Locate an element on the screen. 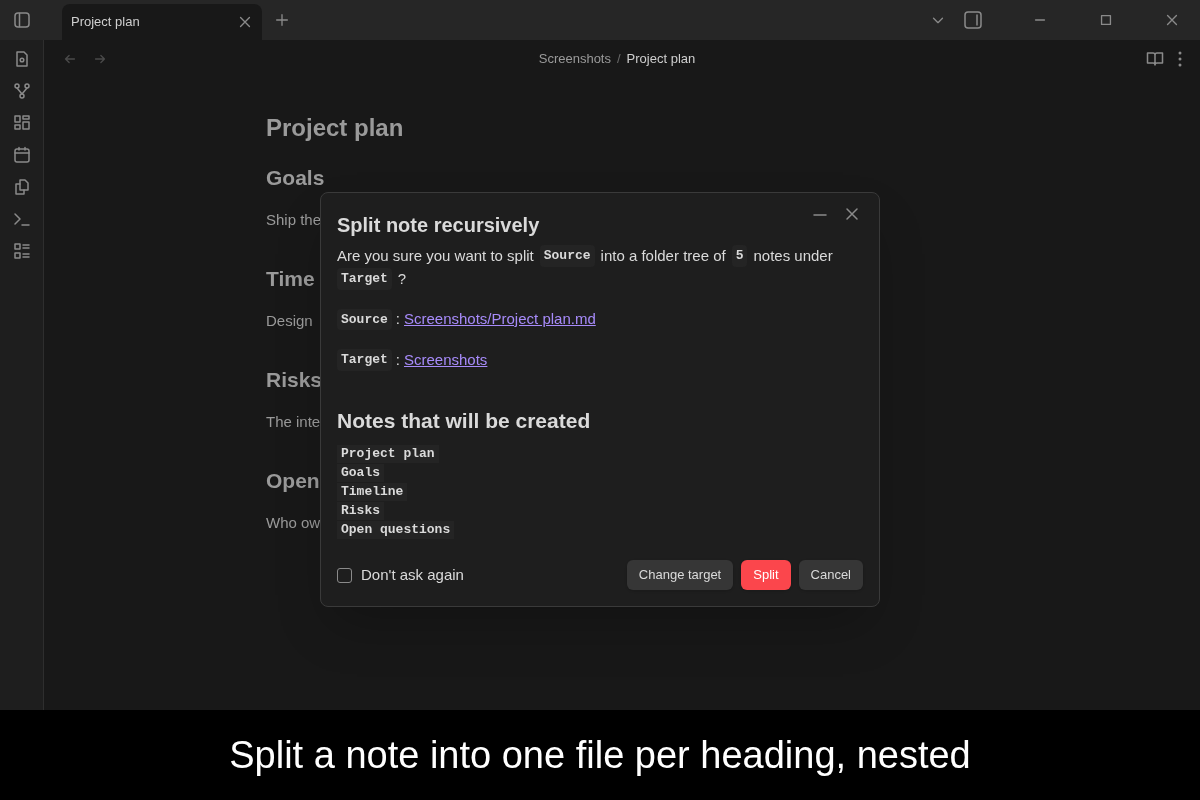 Image resolution: width=1200 pixels, height=800 pixels. graph-icon is located at coordinates (21, 91).